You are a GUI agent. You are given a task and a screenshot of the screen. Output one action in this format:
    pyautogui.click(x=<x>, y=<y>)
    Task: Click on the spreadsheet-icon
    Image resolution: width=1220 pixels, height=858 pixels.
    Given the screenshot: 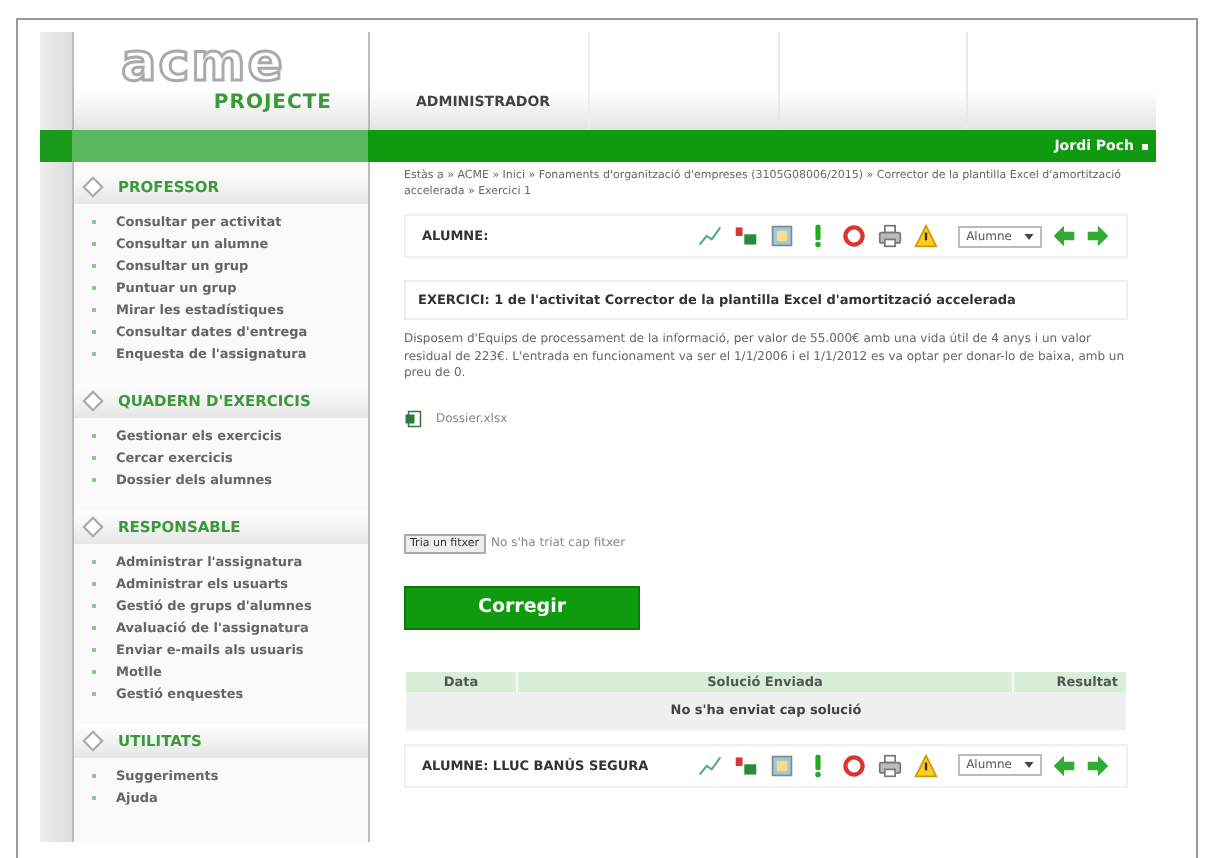 What is the action you would take?
    pyautogui.click(x=413, y=418)
    